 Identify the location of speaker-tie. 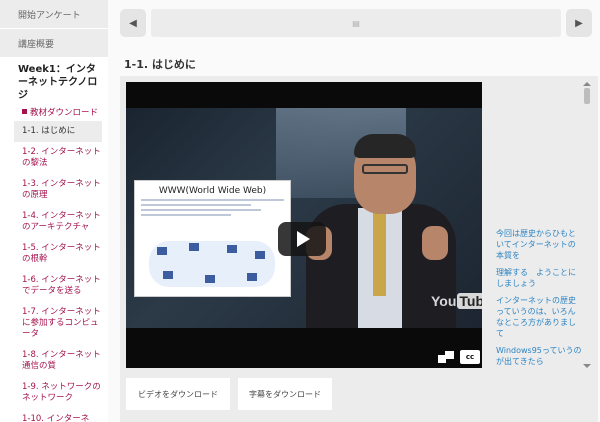
(379, 254).